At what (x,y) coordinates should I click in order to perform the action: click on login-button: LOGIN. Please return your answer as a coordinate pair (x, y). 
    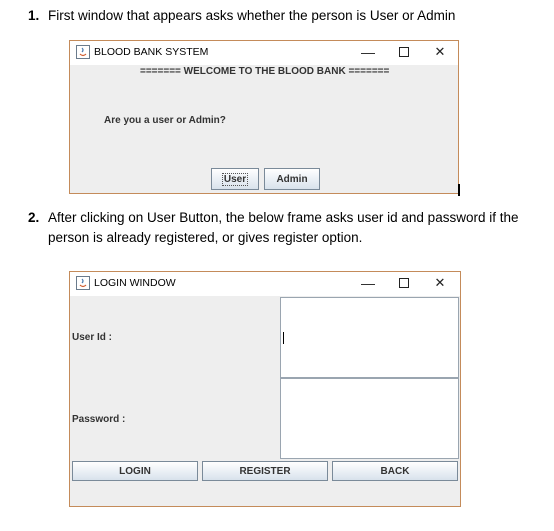
    Looking at the image, I should click on (135, 471).